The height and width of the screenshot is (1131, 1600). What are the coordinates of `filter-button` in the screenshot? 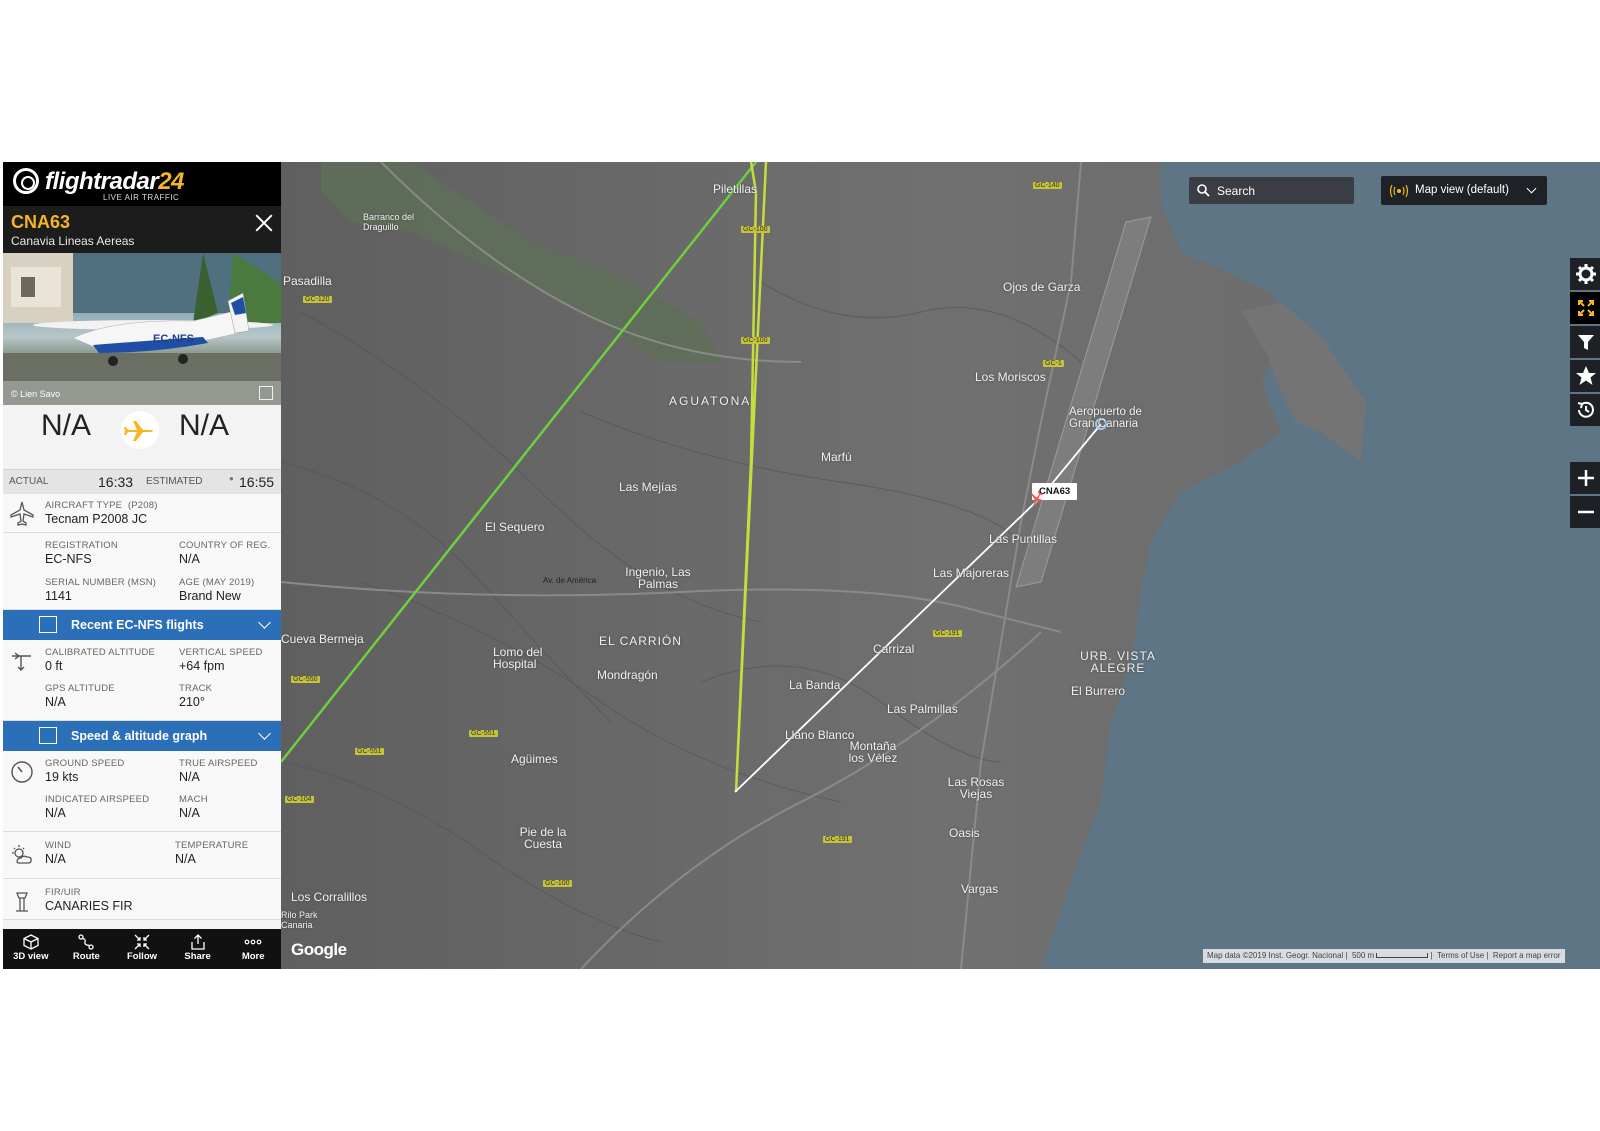 It's located at (1585, 342).